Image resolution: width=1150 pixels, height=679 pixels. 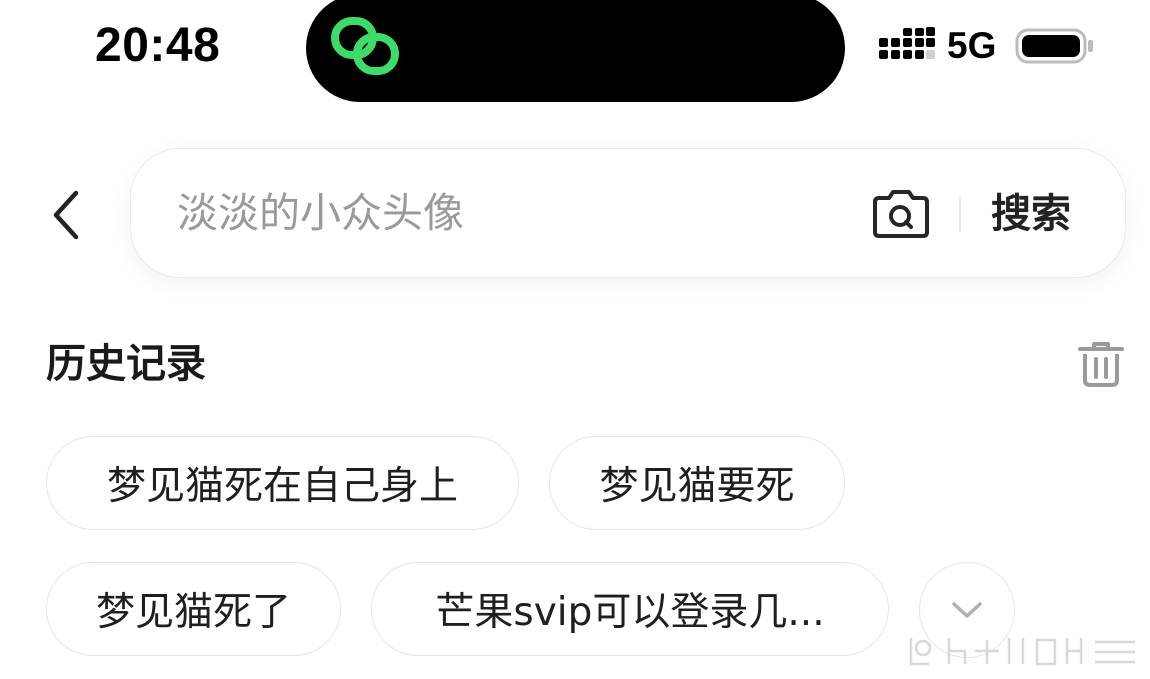 What do you see at coordinates (1022, 652) in the screenshot?
I see `watermark-glyphs` at bounding box center [1022, 652].